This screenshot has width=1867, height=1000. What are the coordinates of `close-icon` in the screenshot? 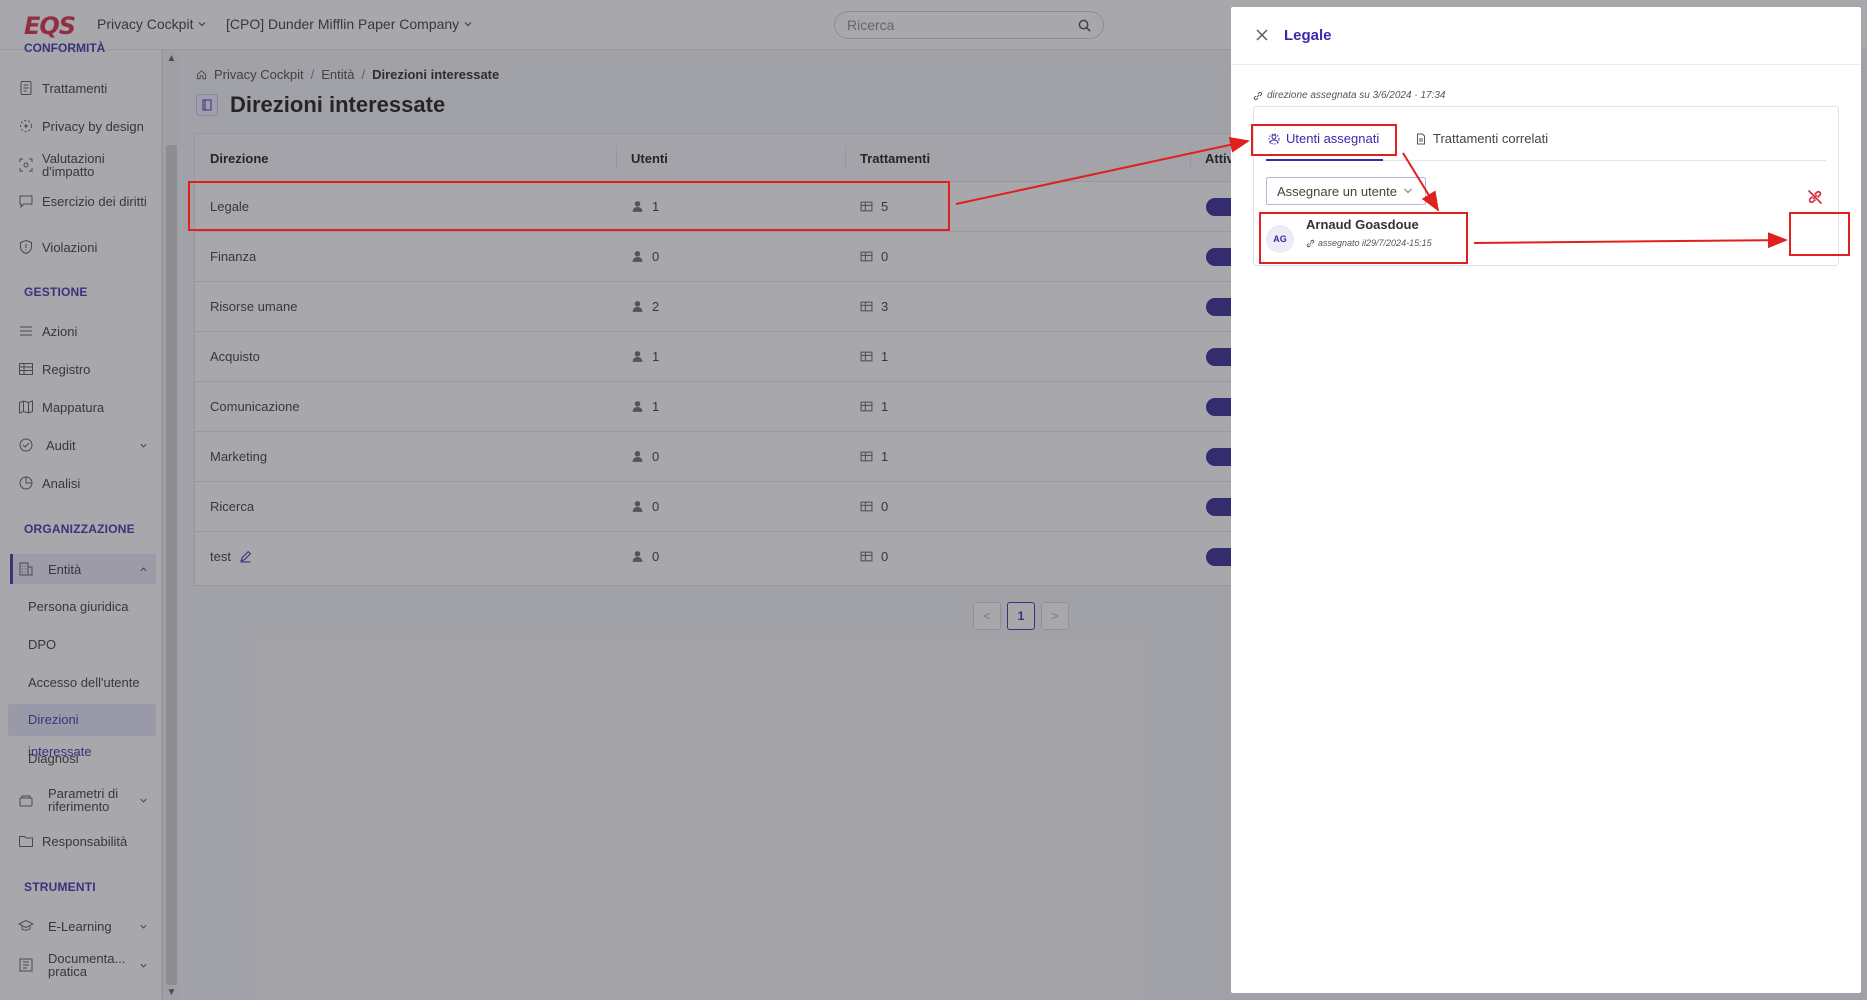 It's located at (1262, 35).